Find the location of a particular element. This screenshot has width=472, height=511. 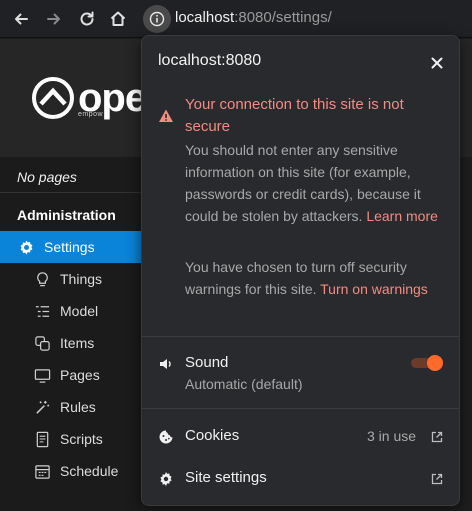

site-settings-label: Site settings is located at coordinates (226, 477).